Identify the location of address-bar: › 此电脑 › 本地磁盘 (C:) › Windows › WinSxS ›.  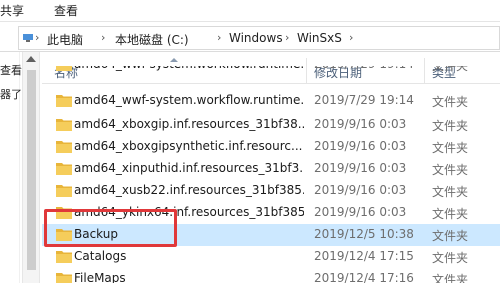
(250, 38).